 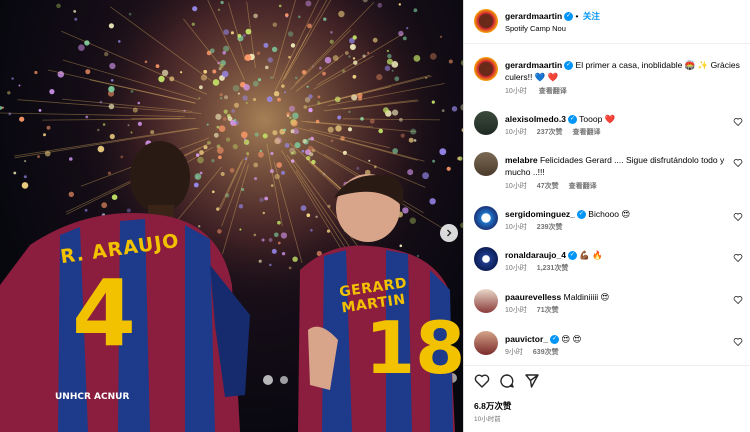 I want to click on comment-text: 💪🏾 🔥, so click(x=591, y=255).